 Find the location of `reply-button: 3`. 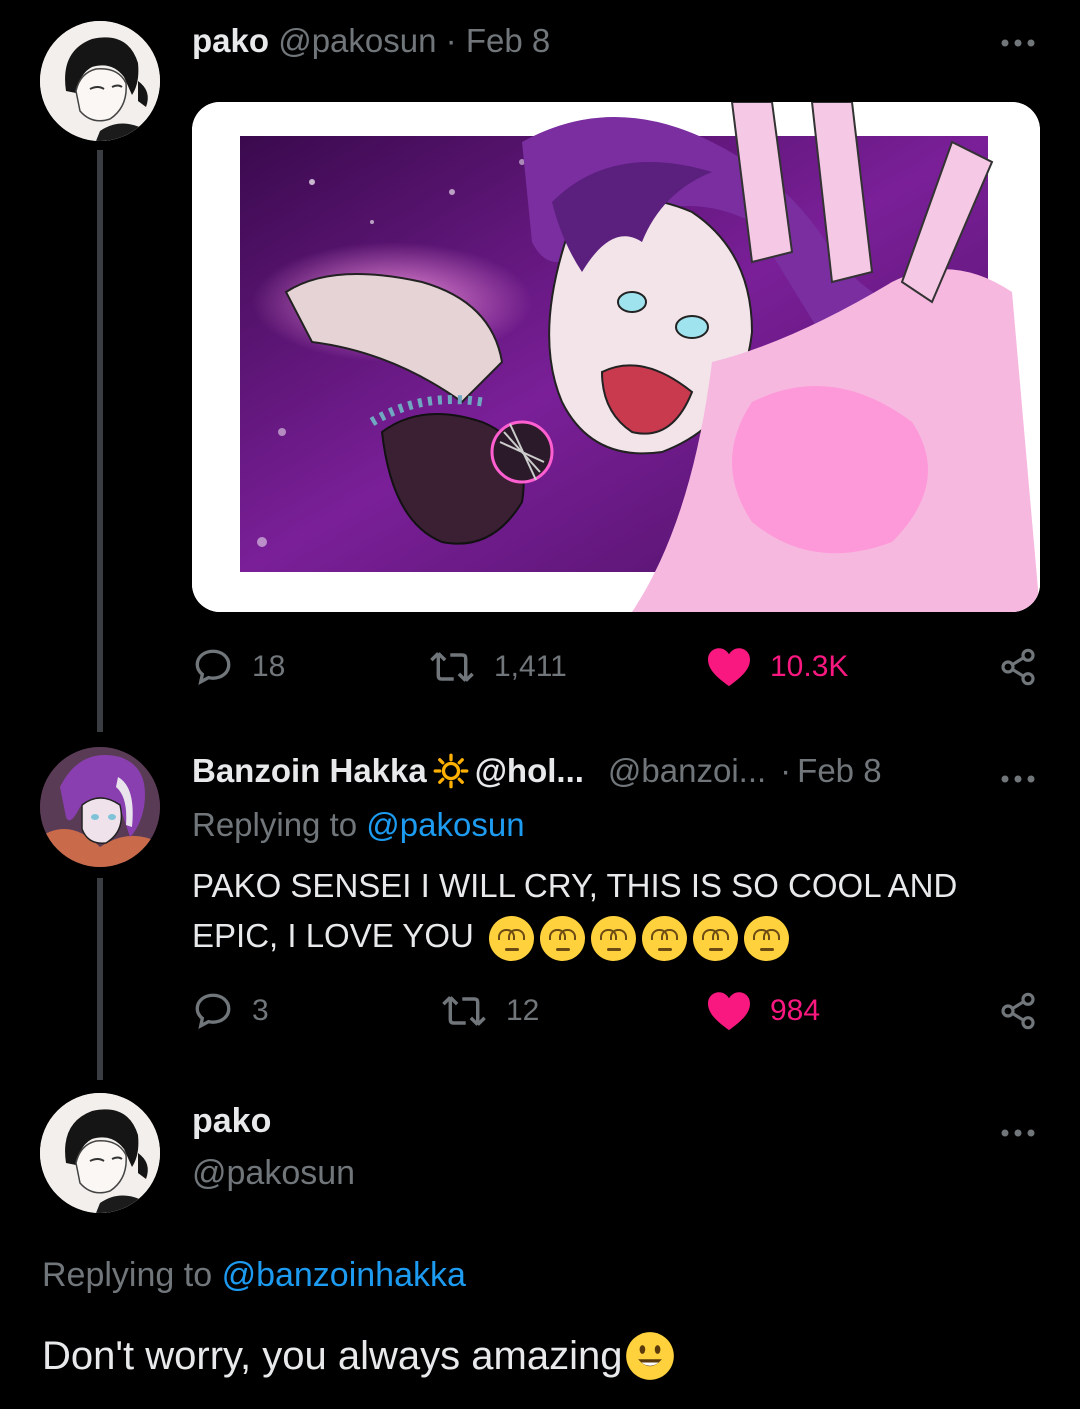

reply-button: 3 is located at coordinates (230, 1011).